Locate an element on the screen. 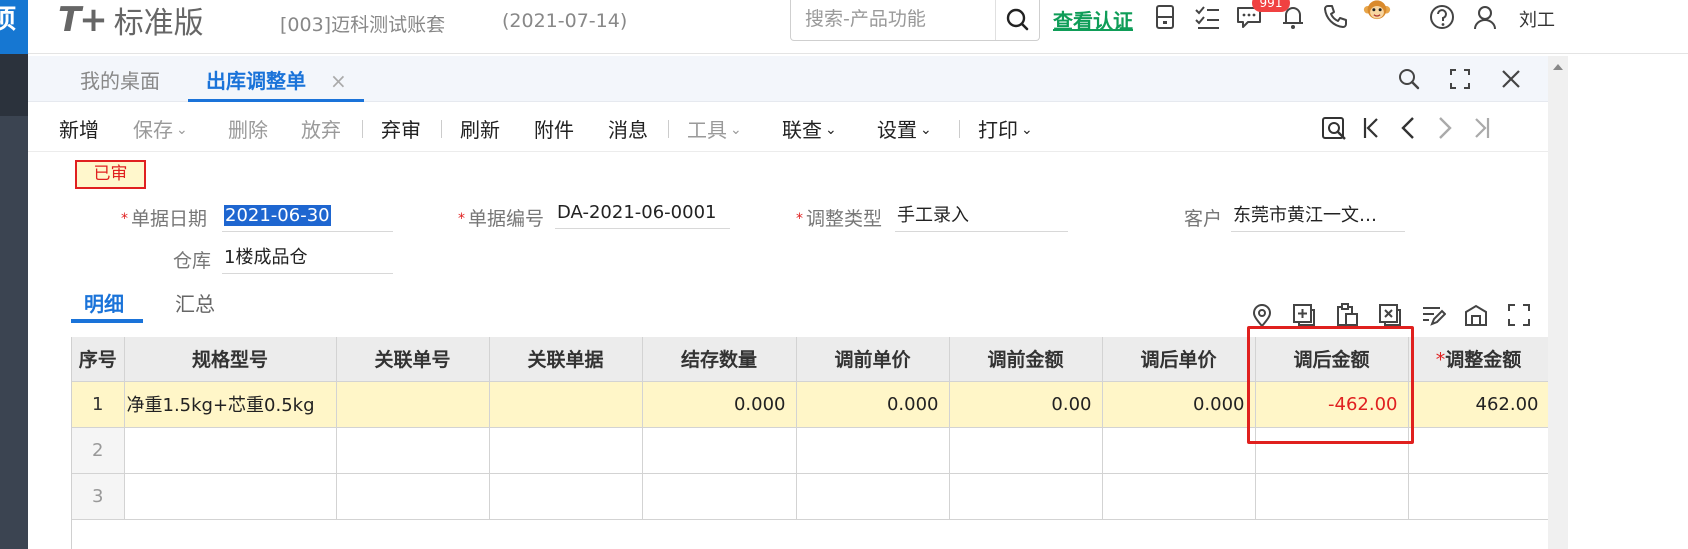 The image size is (1688, 549). col-header-spec: 规格型号 is located at coordinates (230, 359).